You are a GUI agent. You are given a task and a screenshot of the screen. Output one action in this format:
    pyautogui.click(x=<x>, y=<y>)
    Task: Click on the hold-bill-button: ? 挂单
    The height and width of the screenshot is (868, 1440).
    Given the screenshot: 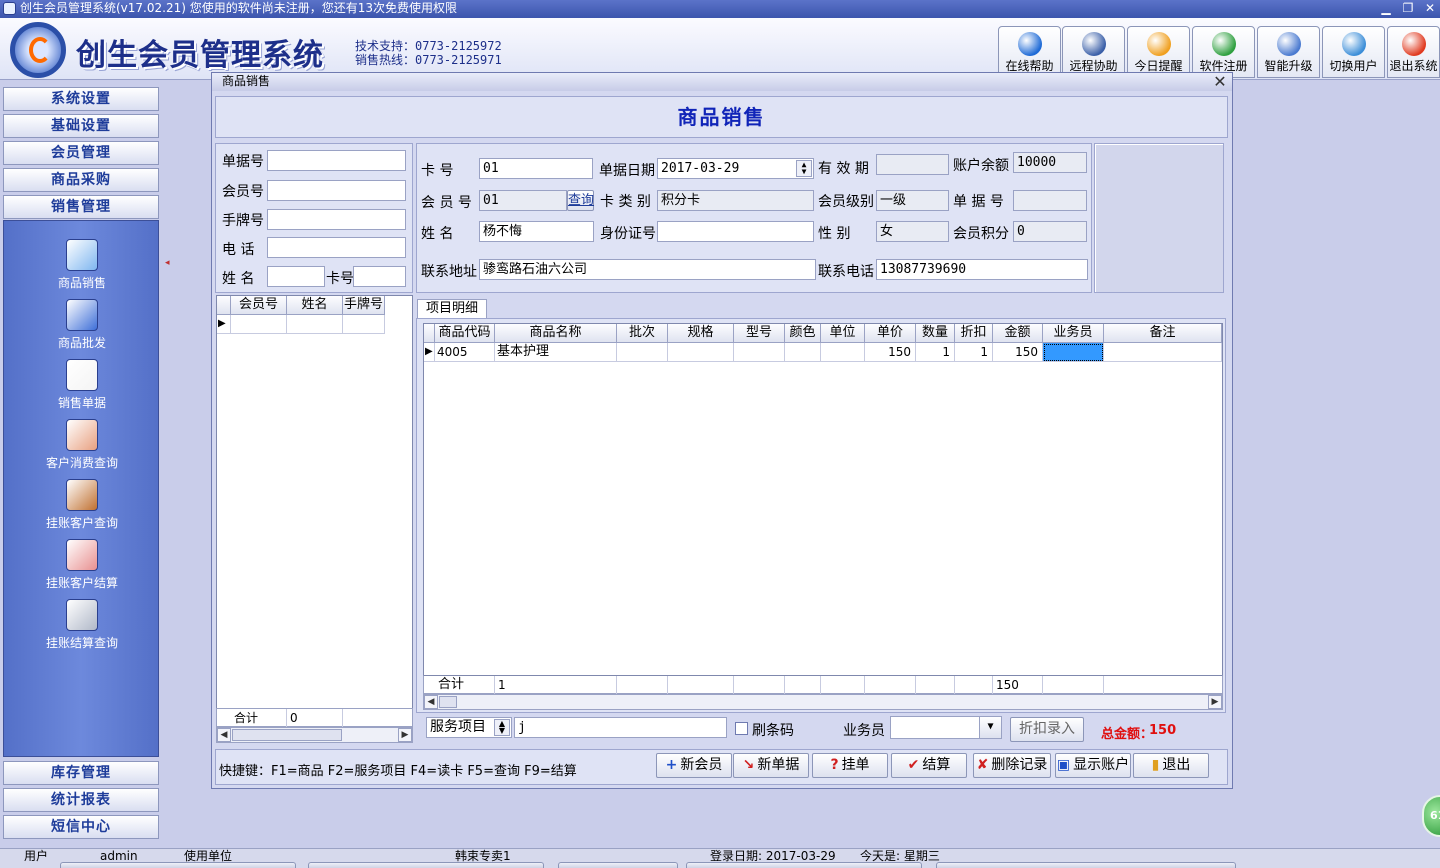 What is the action you would take?
    pyautogui.click(x=850, y=765)
    